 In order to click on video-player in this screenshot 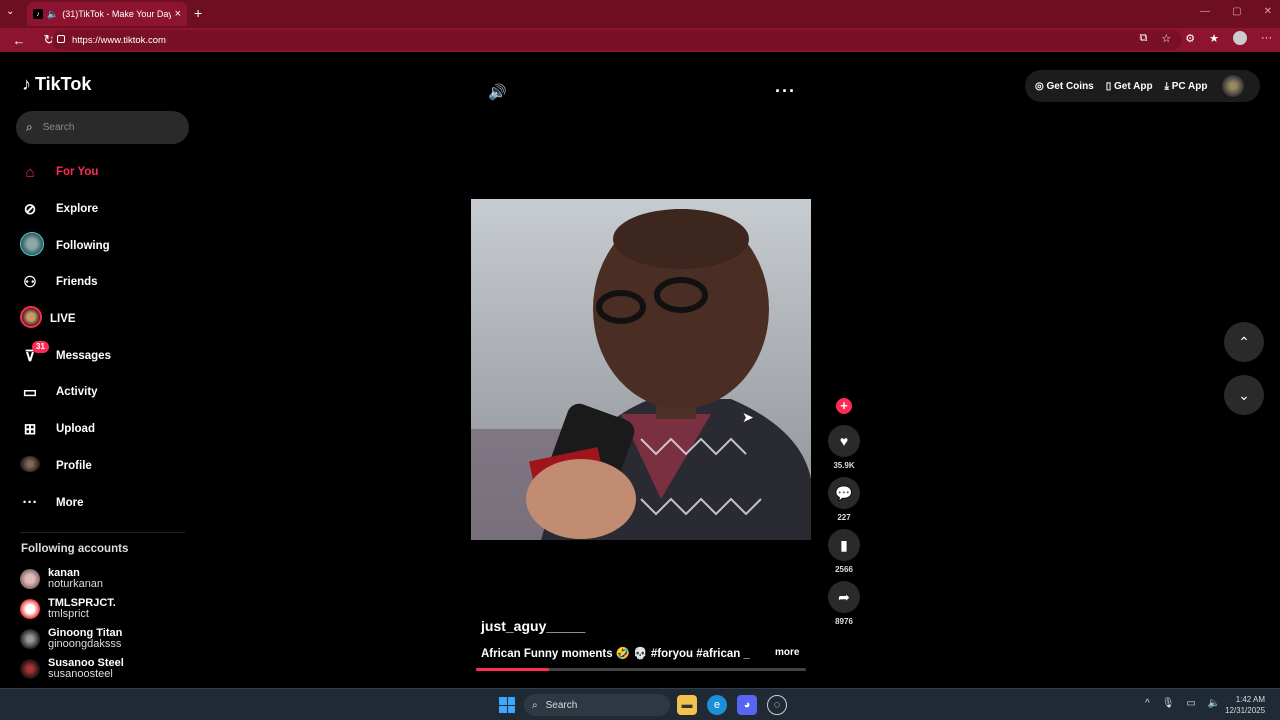, I will do `click(641, 369)`.